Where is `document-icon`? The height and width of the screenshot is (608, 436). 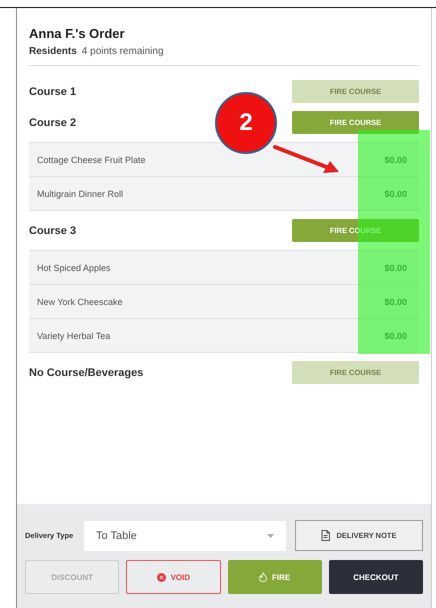 document-icon is located at coordinates (325, 535).